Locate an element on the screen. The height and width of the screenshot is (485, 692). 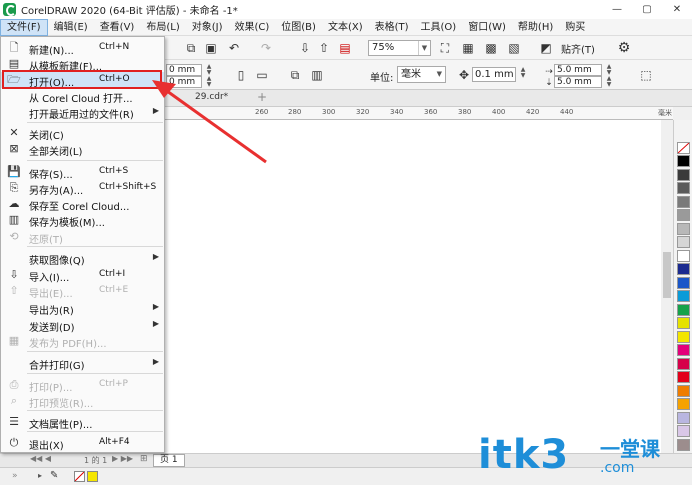
paste-icon: ▣ is located at coordinates (211, 48).